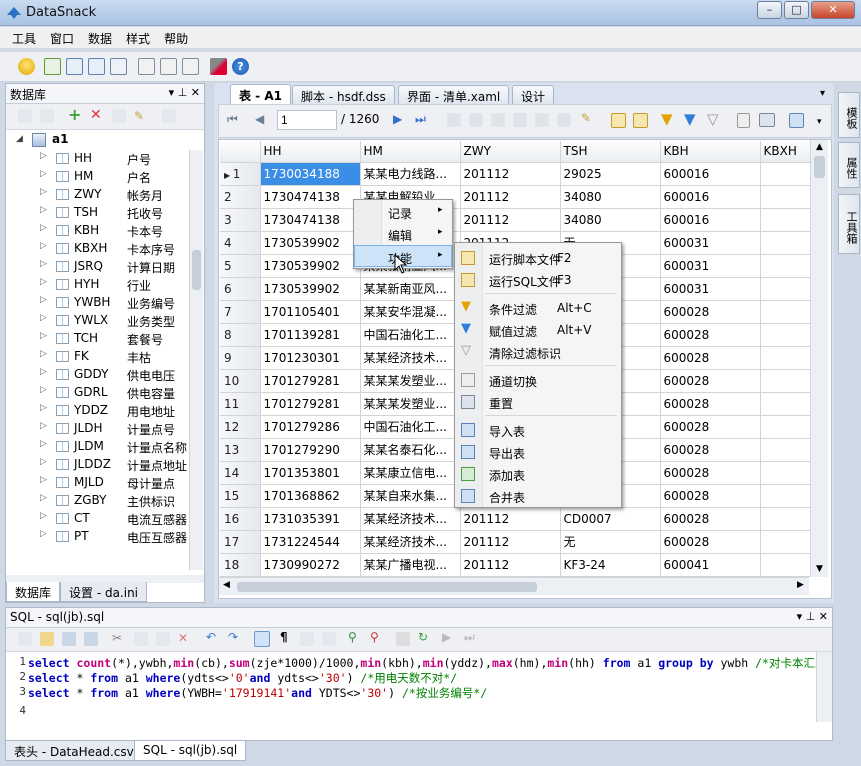 This screenshot has height=766, width=861. Describe the element at coordinates (542, 120) in the screenshot. I see `grid-copy-icon` at that location.